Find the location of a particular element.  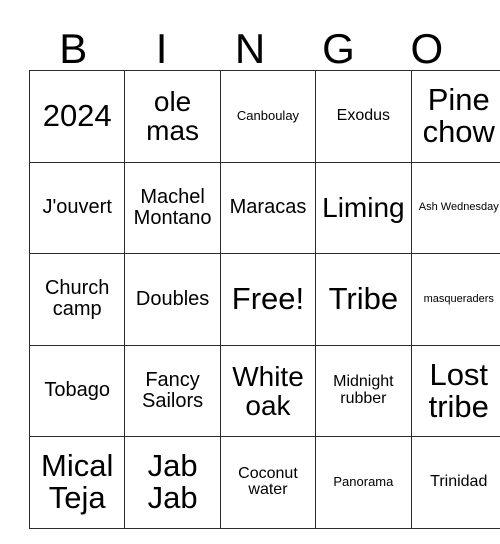

bingo-cell-label: Fancy Sailors is located at coordinates (173, 390).